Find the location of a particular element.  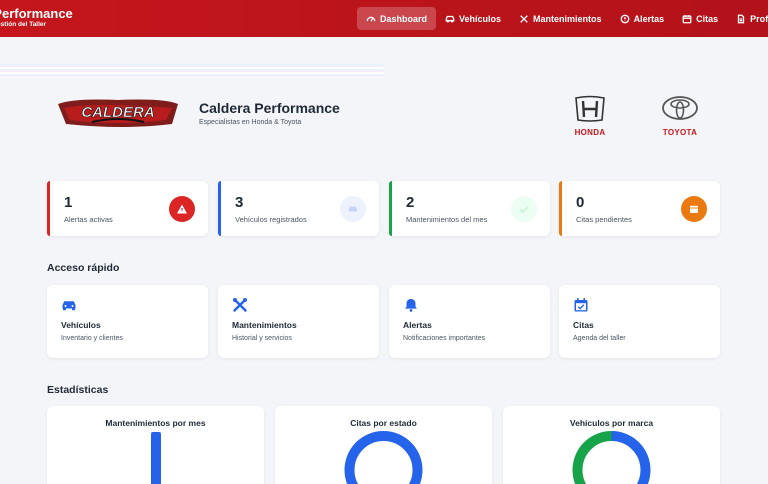

bell-icon is located at coordinates (411, 305).